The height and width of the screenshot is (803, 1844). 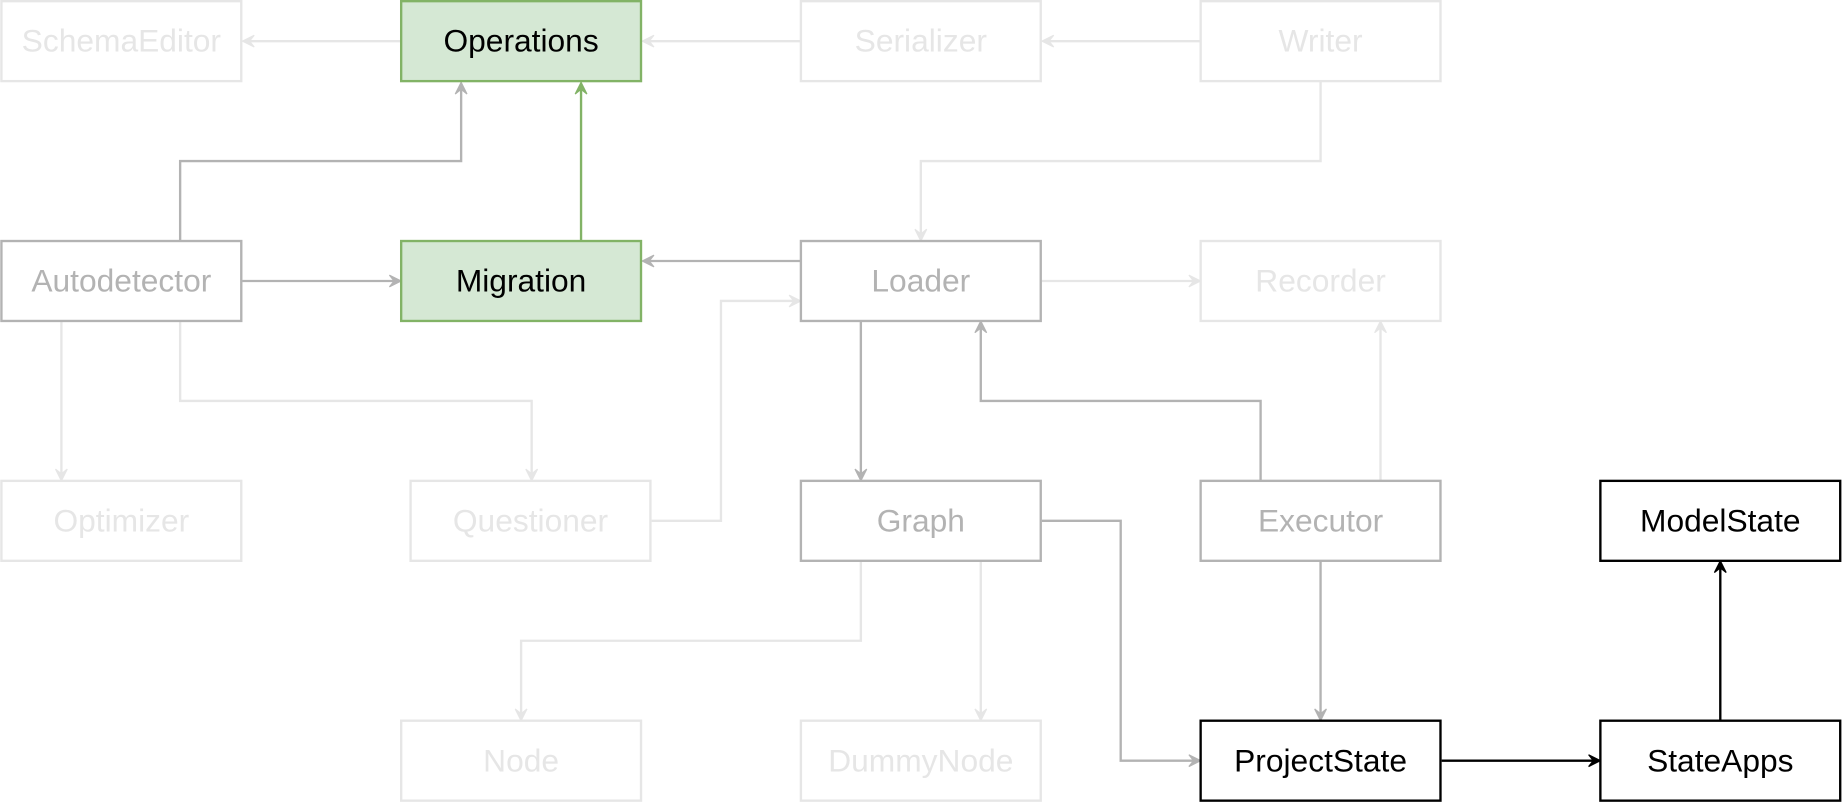 I want to click on node-recorder: Recorder, so click(x=1320, y=281).